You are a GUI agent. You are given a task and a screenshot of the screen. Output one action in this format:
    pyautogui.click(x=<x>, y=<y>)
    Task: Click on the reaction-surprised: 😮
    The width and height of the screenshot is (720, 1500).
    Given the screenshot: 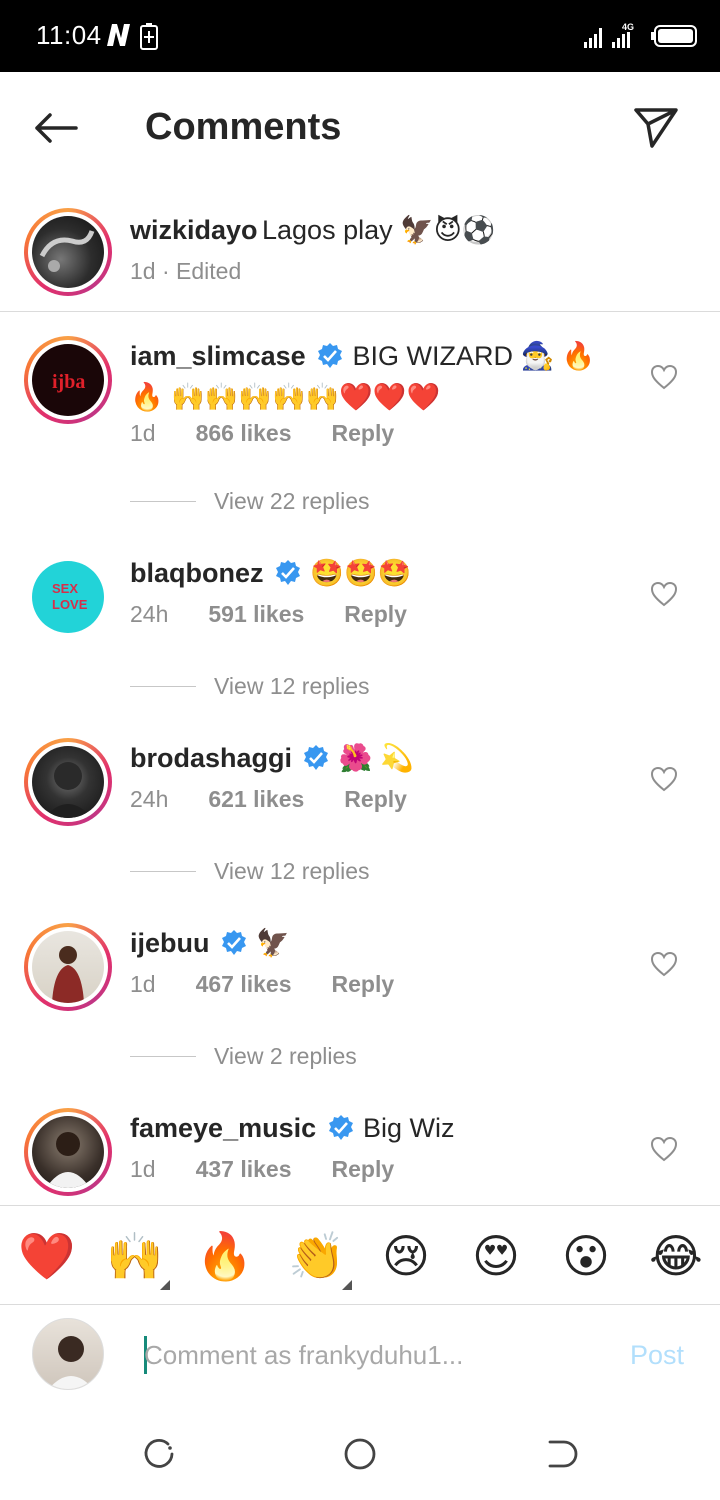 What is the action you would take?
    pyautogui.click(x=586, y=1256)
    